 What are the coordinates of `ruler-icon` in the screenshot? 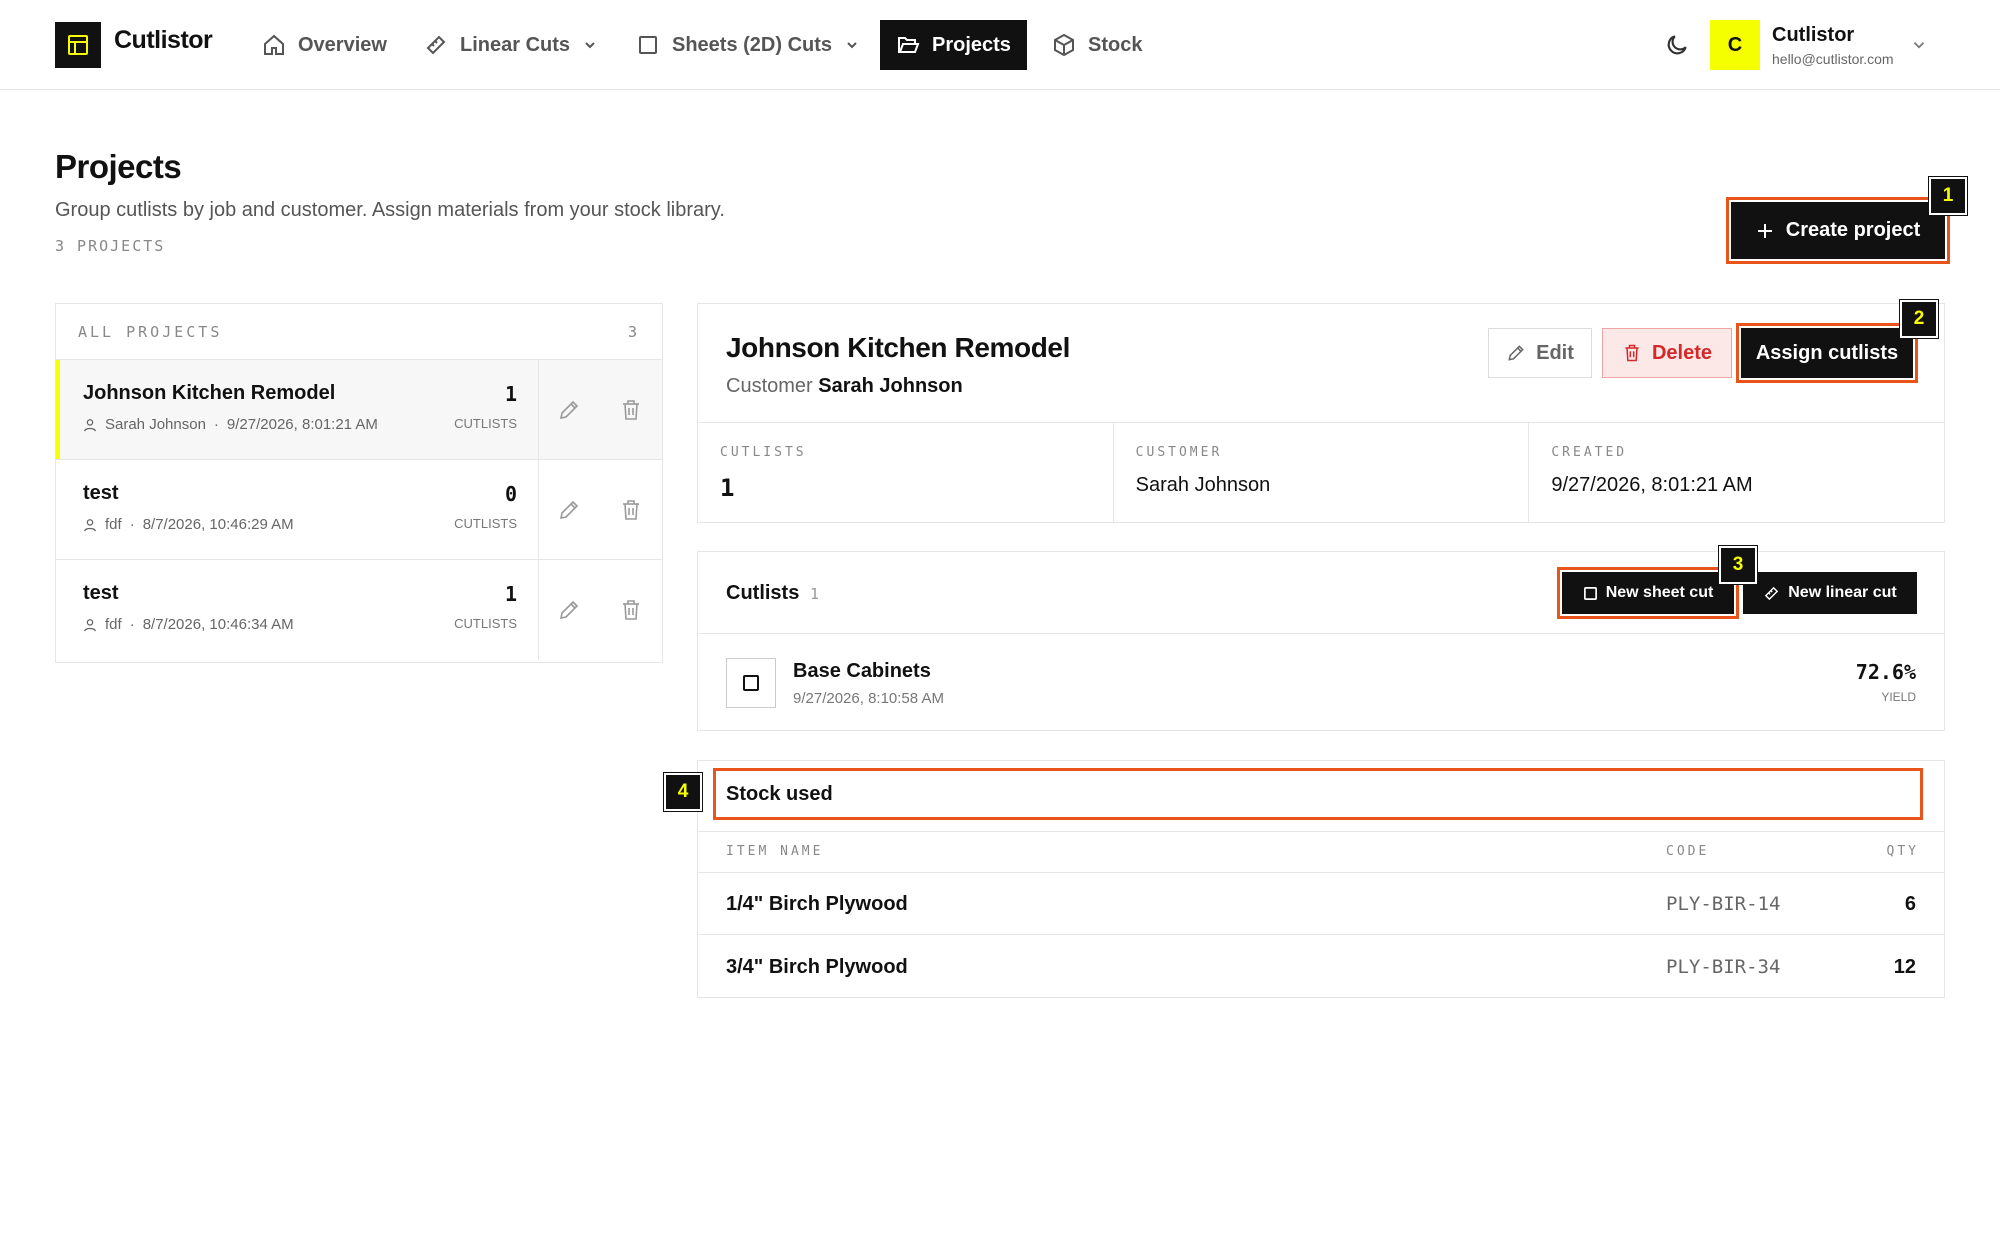 It's located at (1772, 593).